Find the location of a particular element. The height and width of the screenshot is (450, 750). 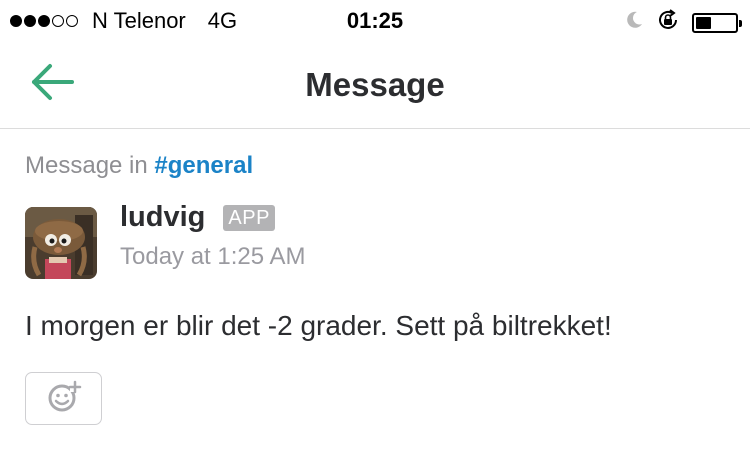

app-badge: APP is located at coordinates (249, 217).